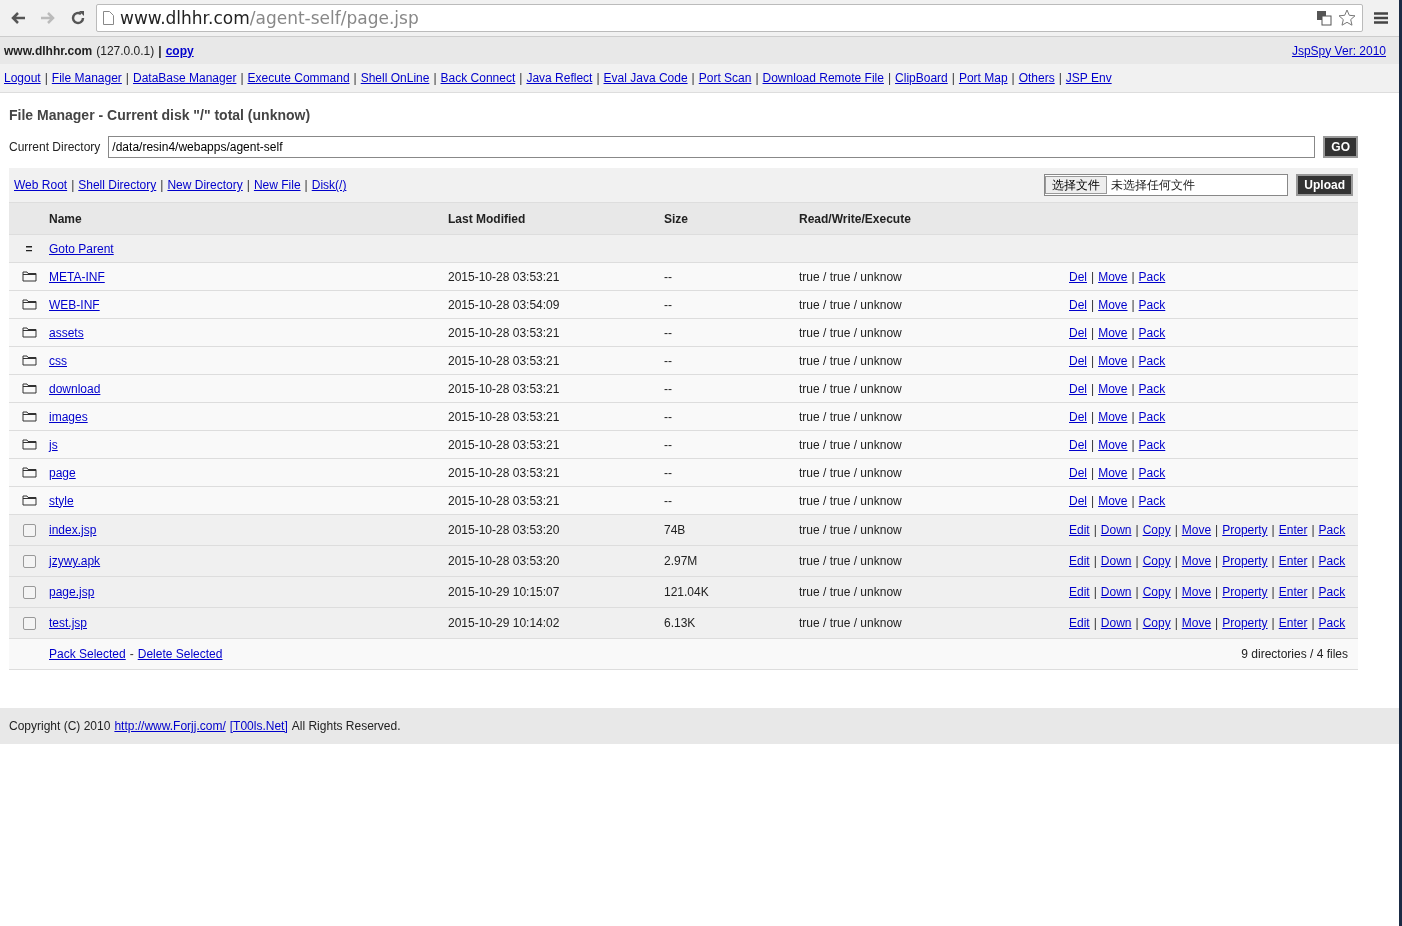 The height and width of the screenshot is (926, 1402). I want to click on nav-link: Others, so click(1036, 78).